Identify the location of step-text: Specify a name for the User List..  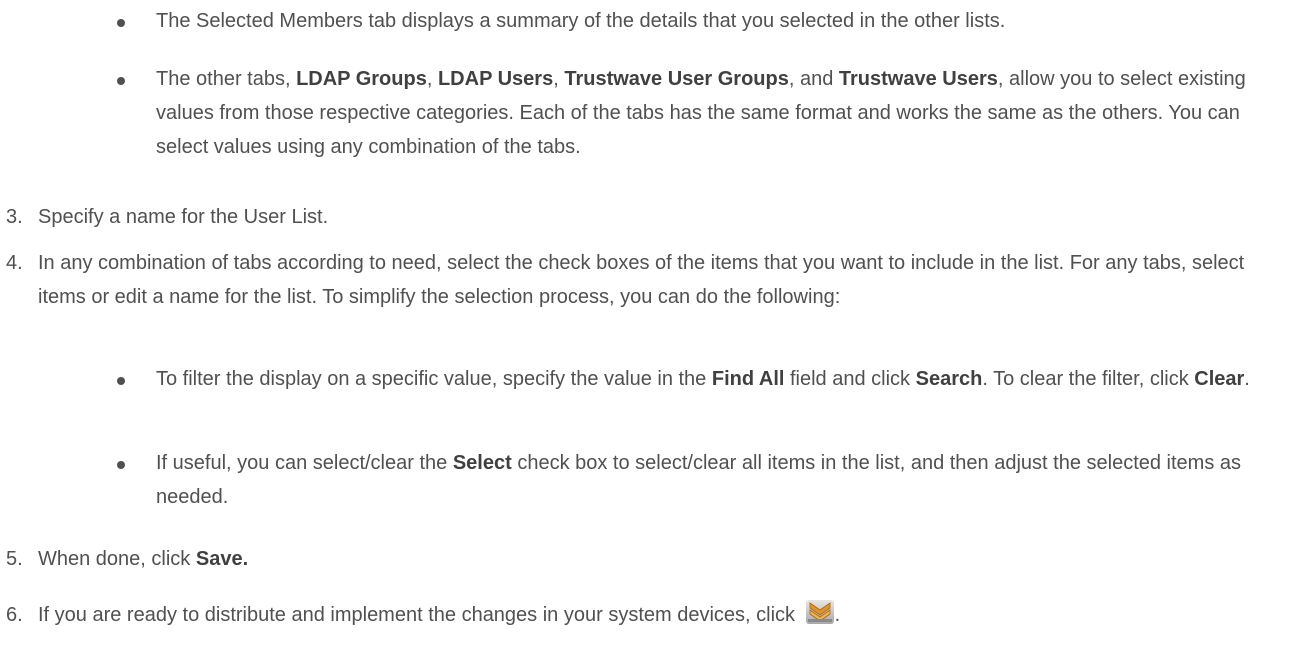
(183, 217).